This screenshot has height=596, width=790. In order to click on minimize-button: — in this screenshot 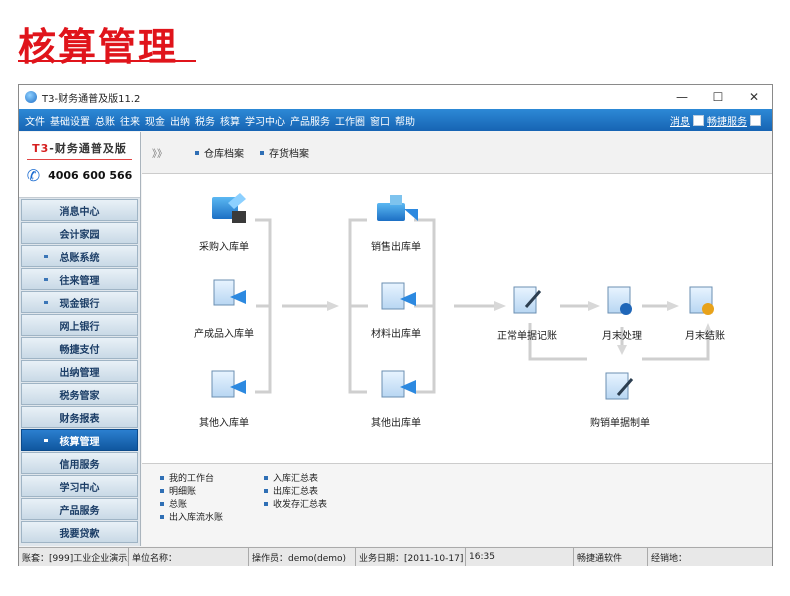, I will do `click(682, 97)`.